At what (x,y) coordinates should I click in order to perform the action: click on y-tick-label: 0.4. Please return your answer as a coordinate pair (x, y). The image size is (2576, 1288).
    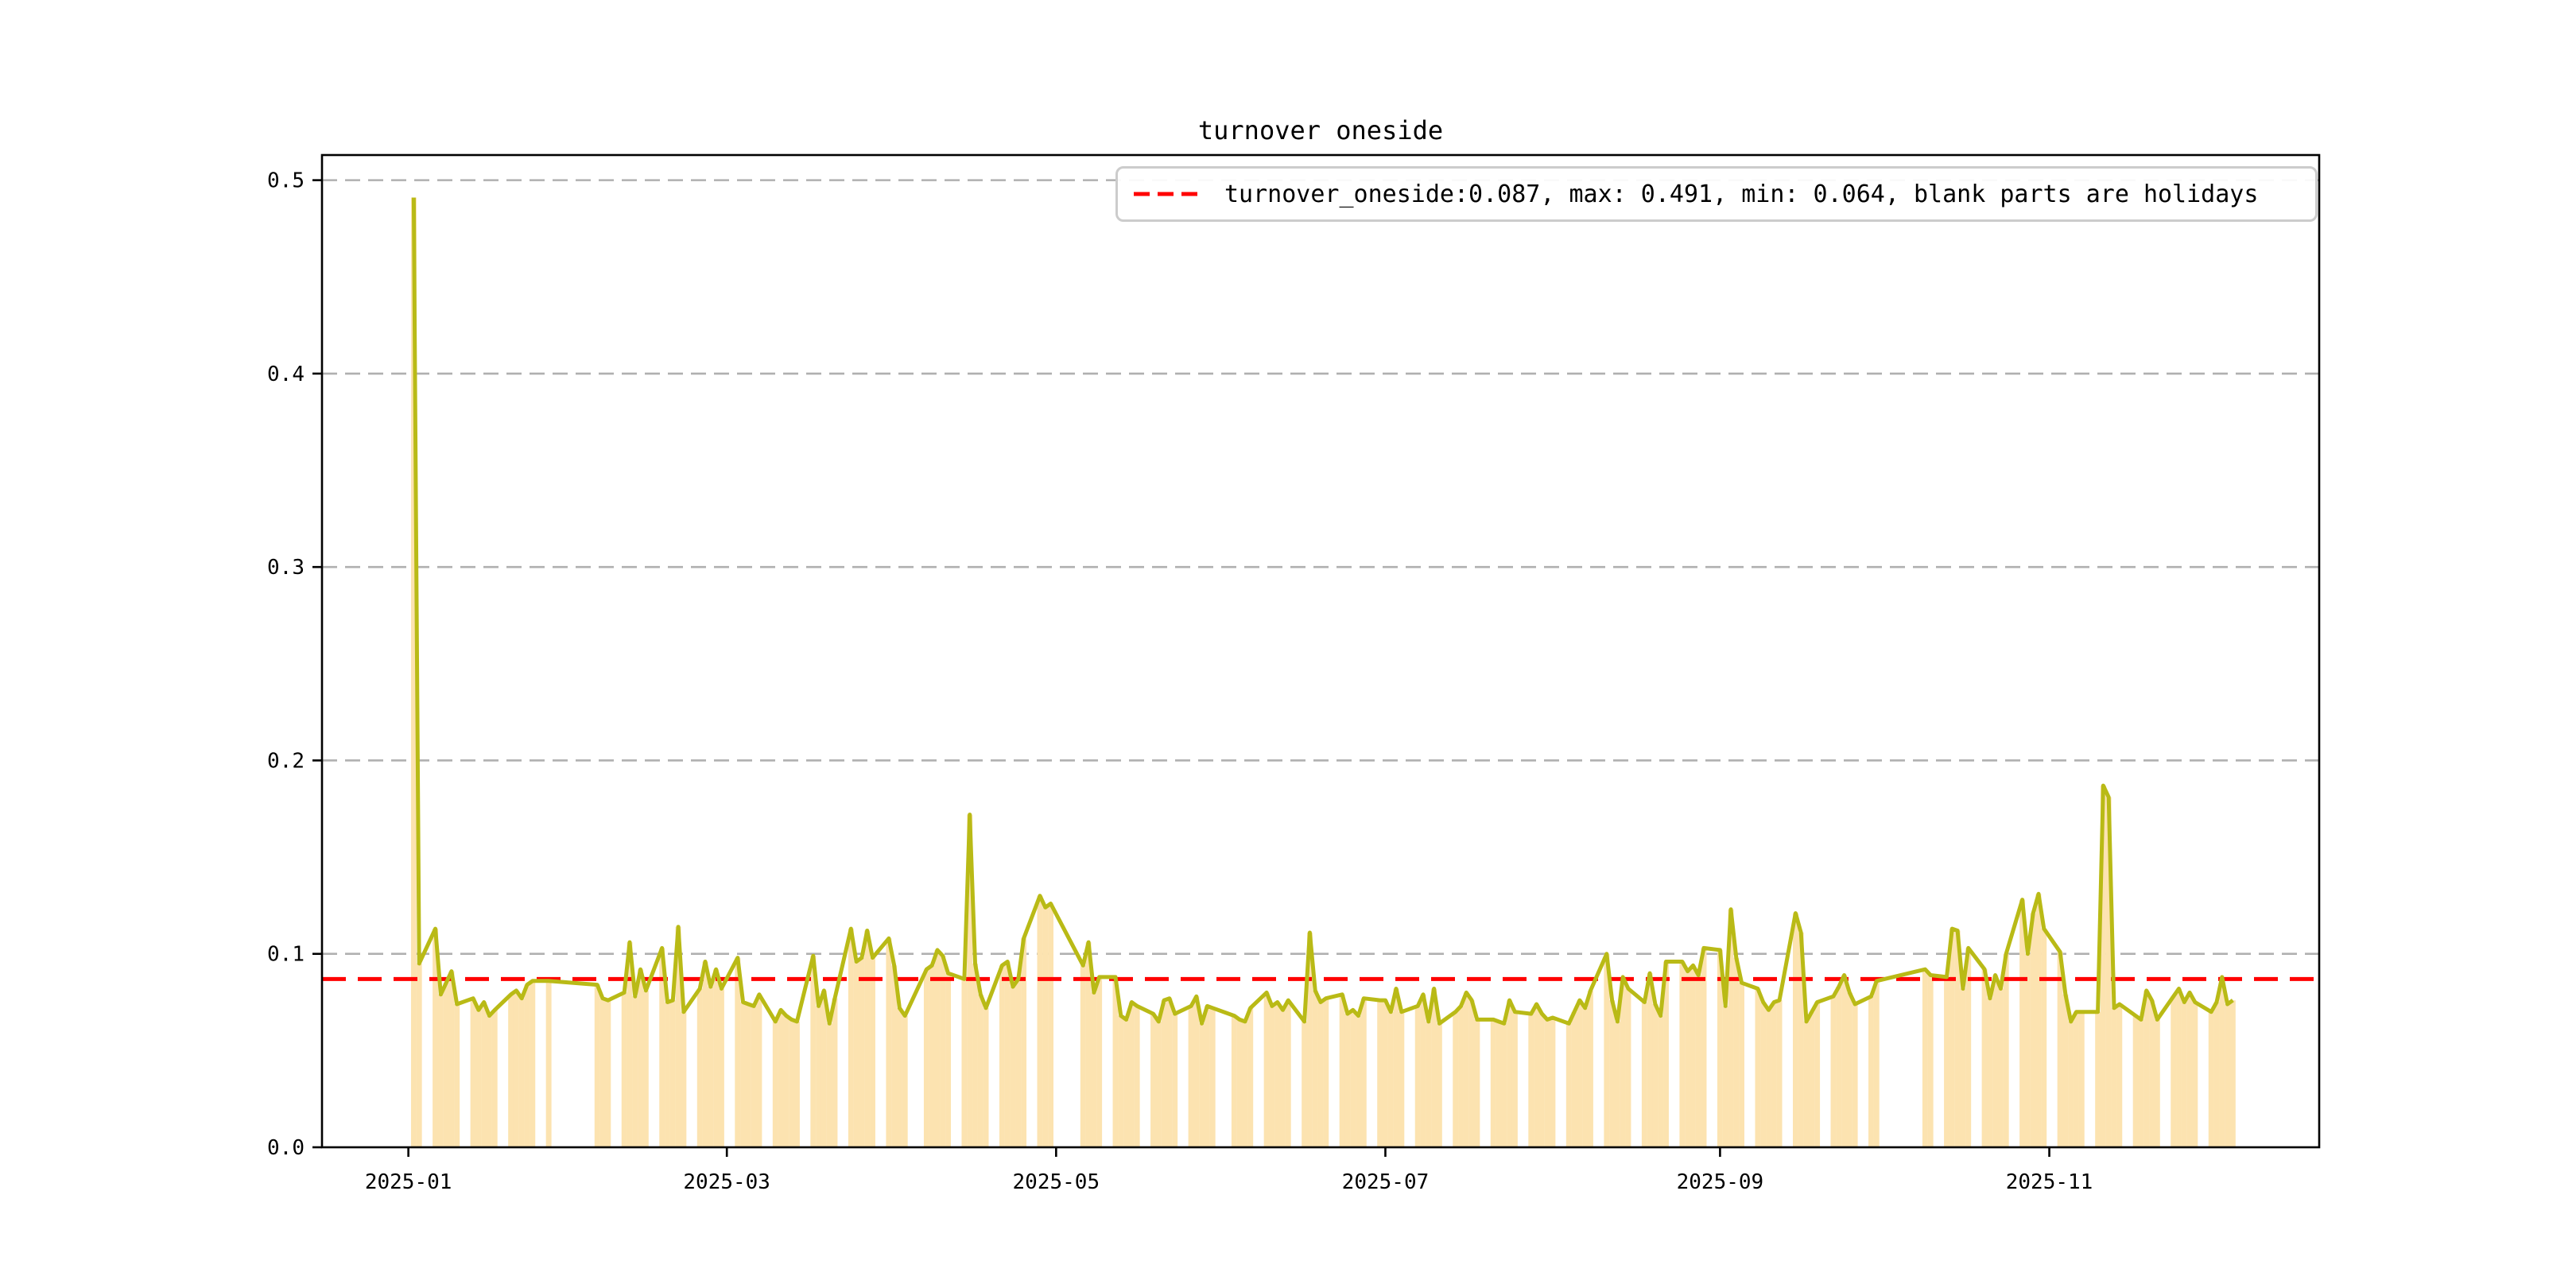
    Looking at the image, I should click on (286, 374).